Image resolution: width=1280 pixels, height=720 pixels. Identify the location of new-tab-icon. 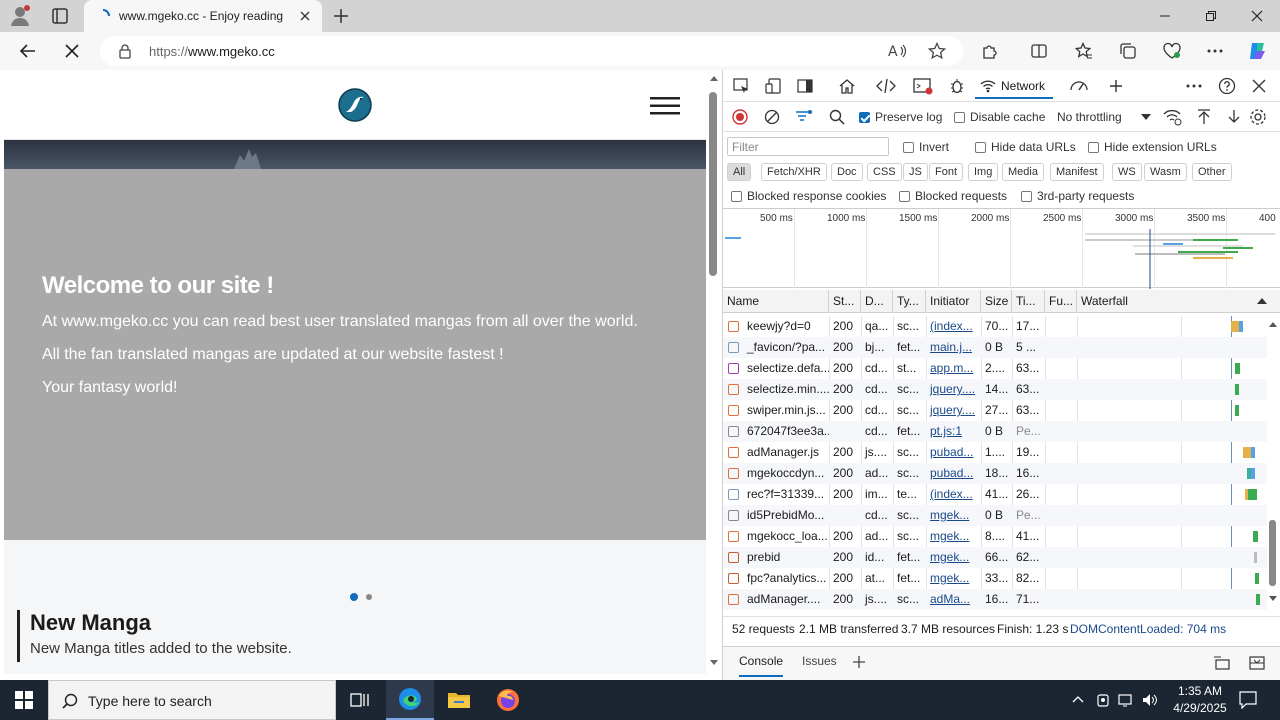
(341, 16).